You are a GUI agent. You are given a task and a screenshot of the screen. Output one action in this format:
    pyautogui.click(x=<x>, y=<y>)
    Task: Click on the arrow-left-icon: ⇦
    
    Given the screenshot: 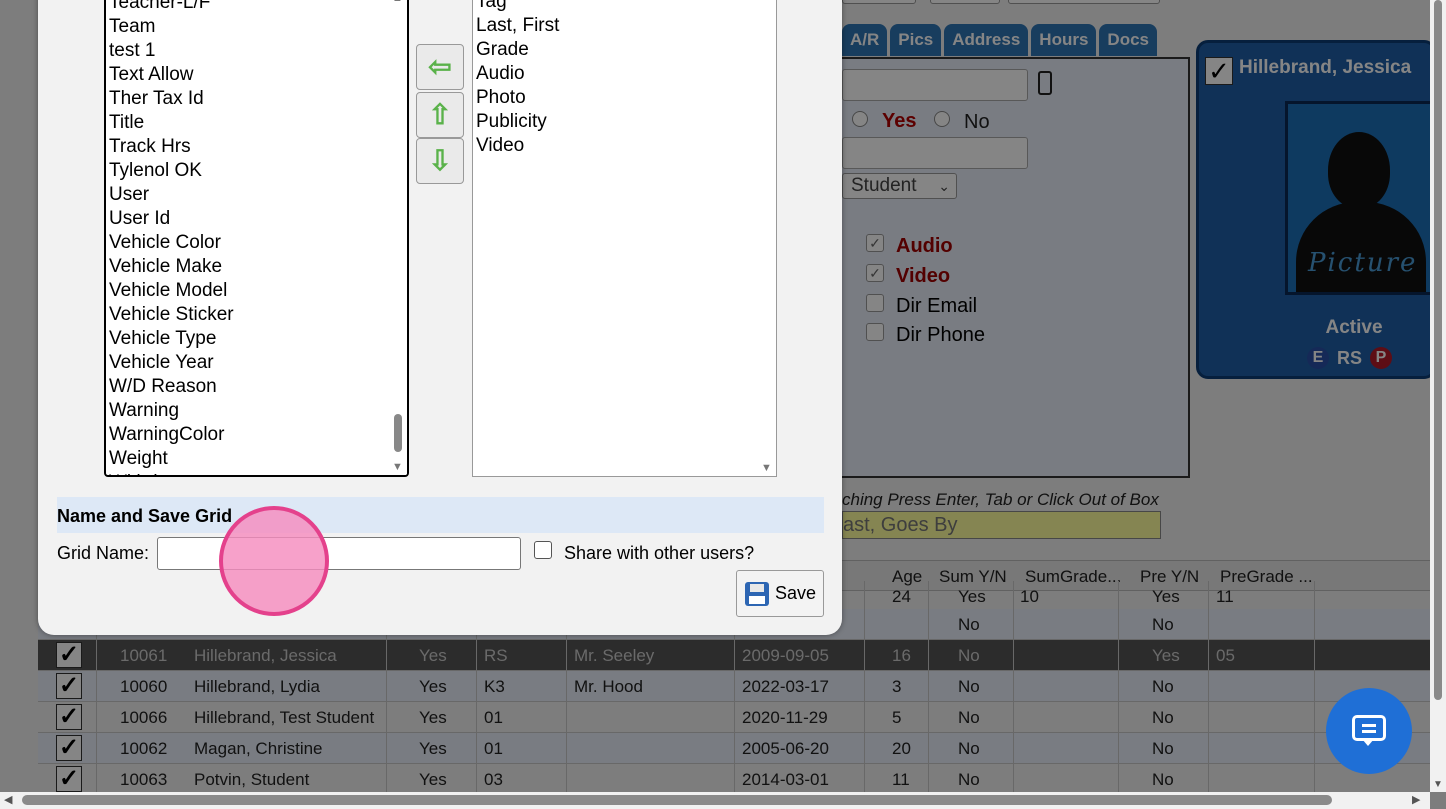 What is the action you would take?
    pyautogui.click(x=440, y=66)
    